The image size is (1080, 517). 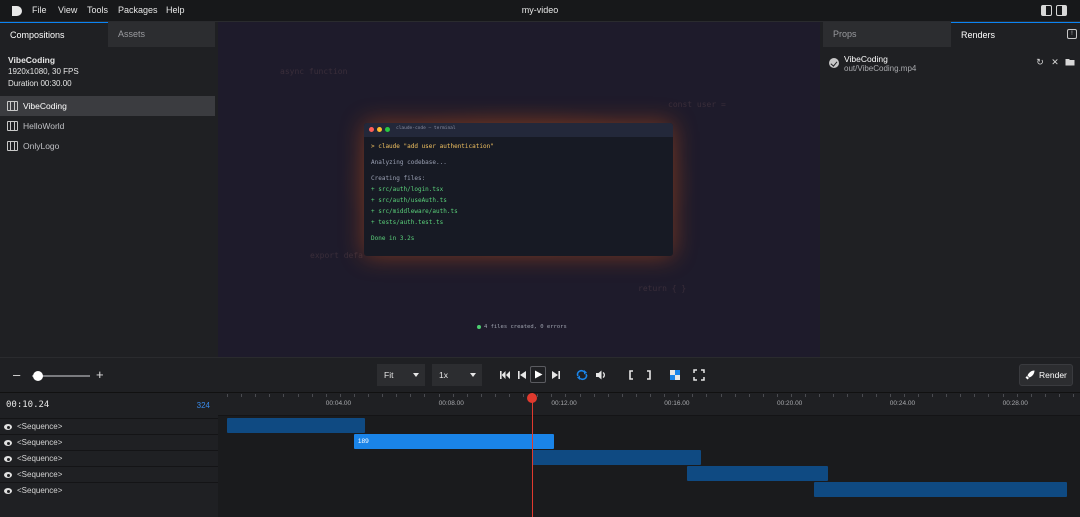 I want to click on ruler-tick-label: 00:16.00, so click(x=677, y=403).